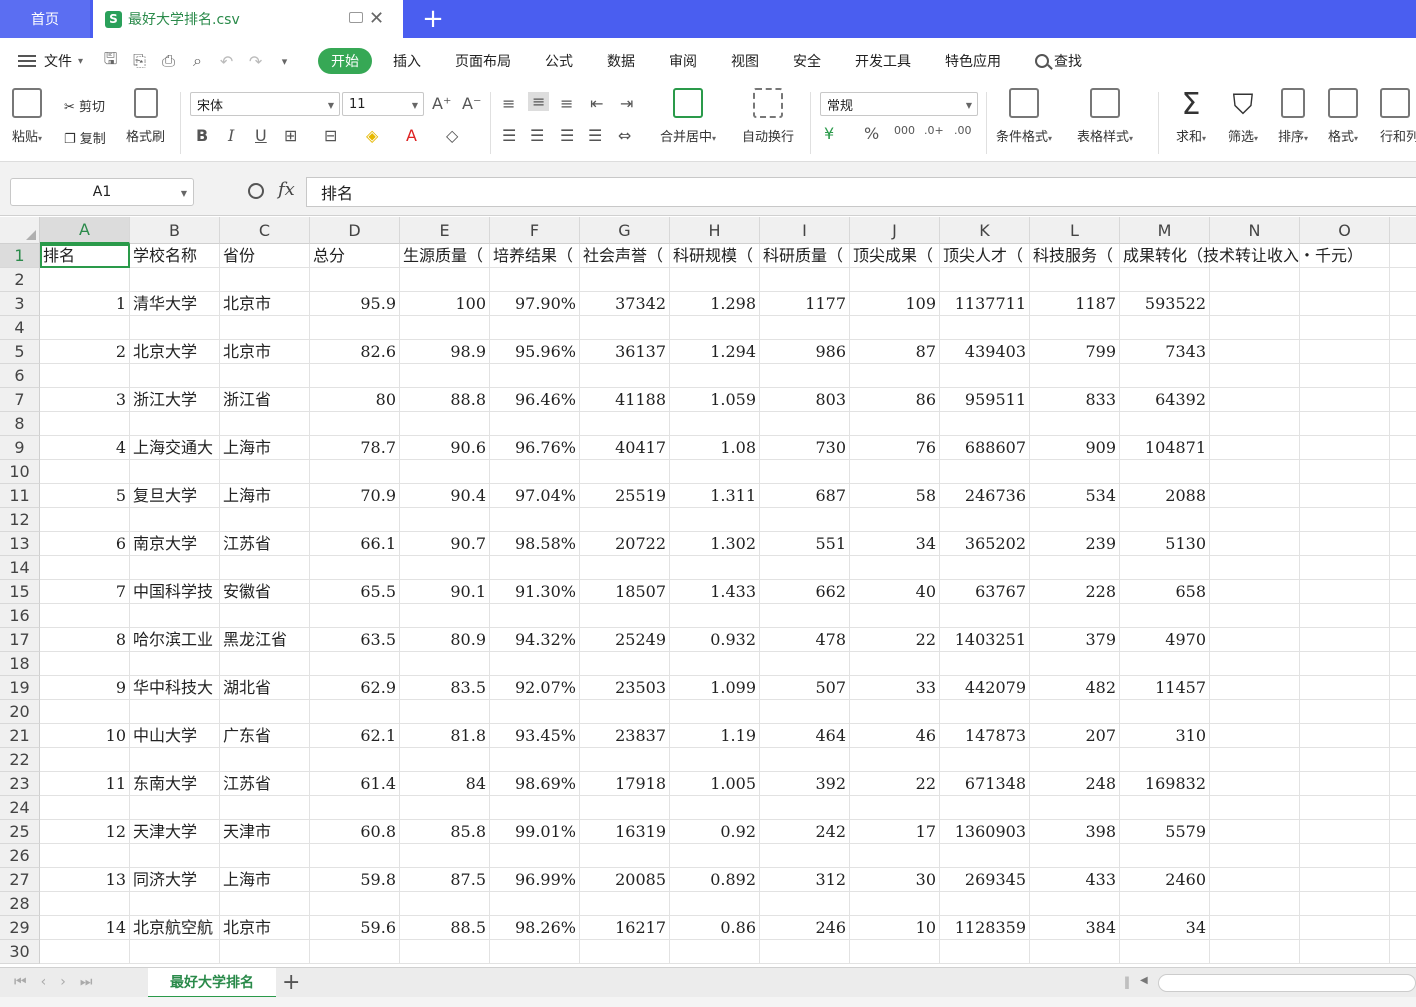  I want to click on cell: 25249, so click(625, 640).